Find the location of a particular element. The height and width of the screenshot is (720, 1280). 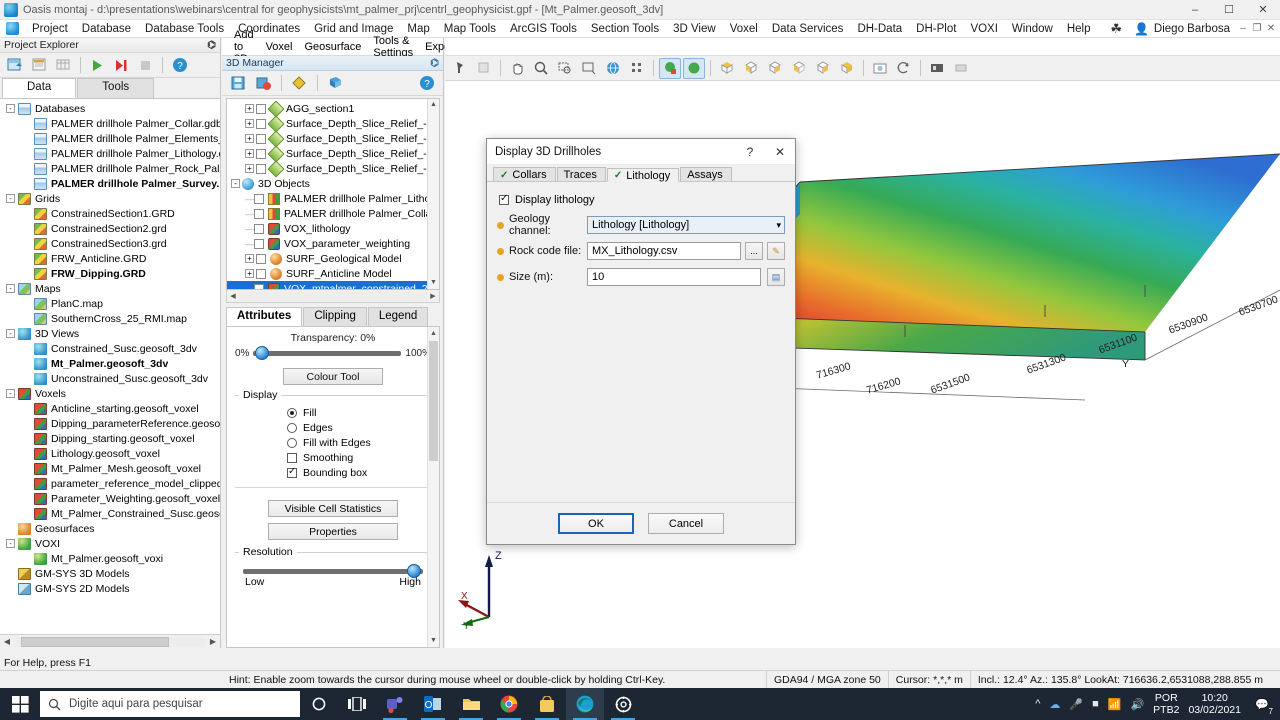

add-object-icon is located at coordinates (263, 83).